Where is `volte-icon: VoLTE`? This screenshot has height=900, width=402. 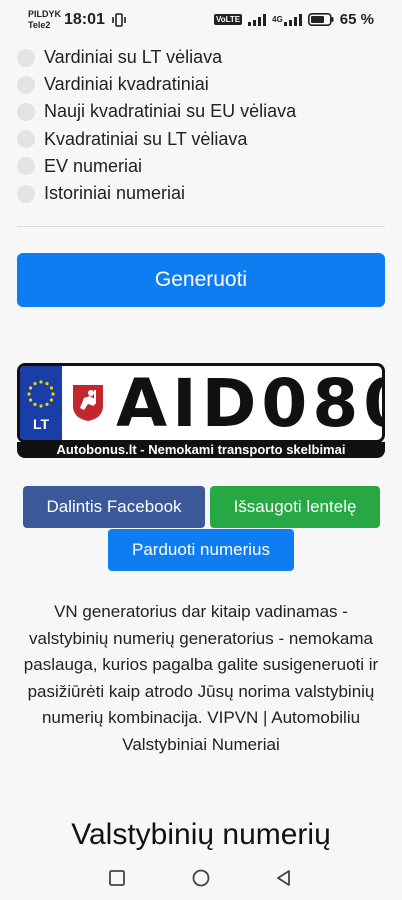
volte-icon: VoLTE is located at coordinates (228, 19).